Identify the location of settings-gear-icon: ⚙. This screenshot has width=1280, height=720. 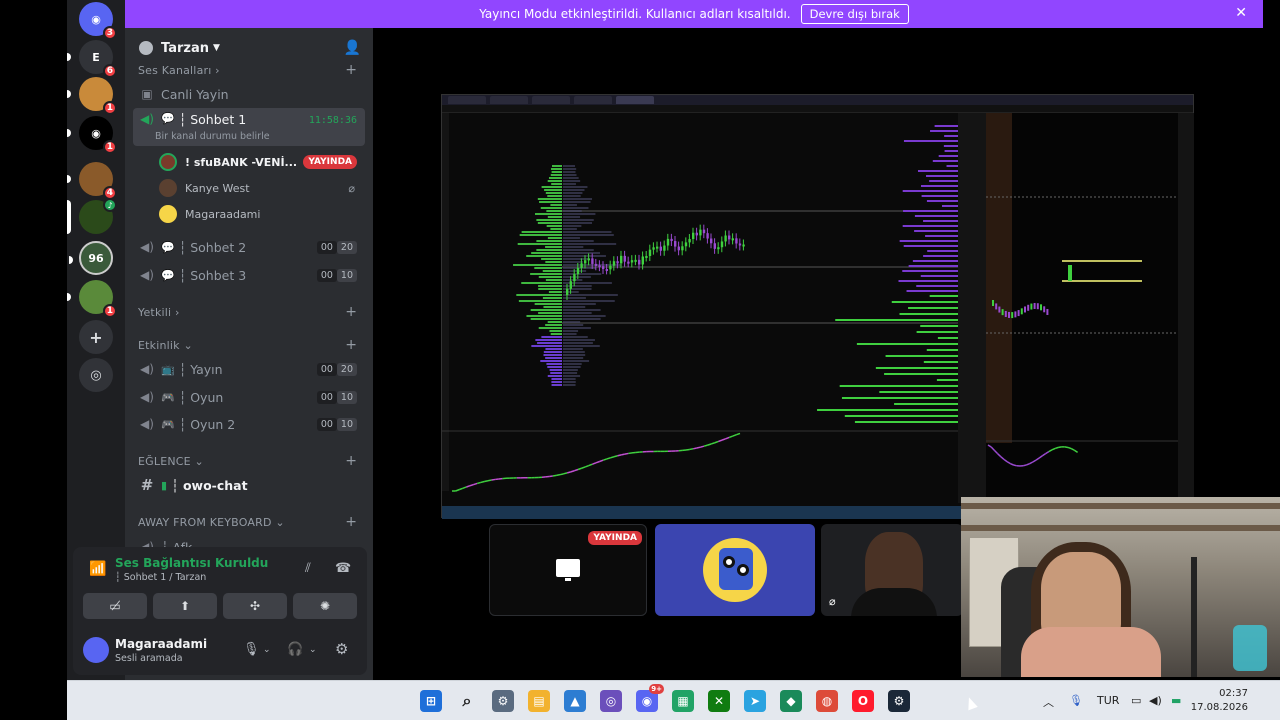
(341, 649).